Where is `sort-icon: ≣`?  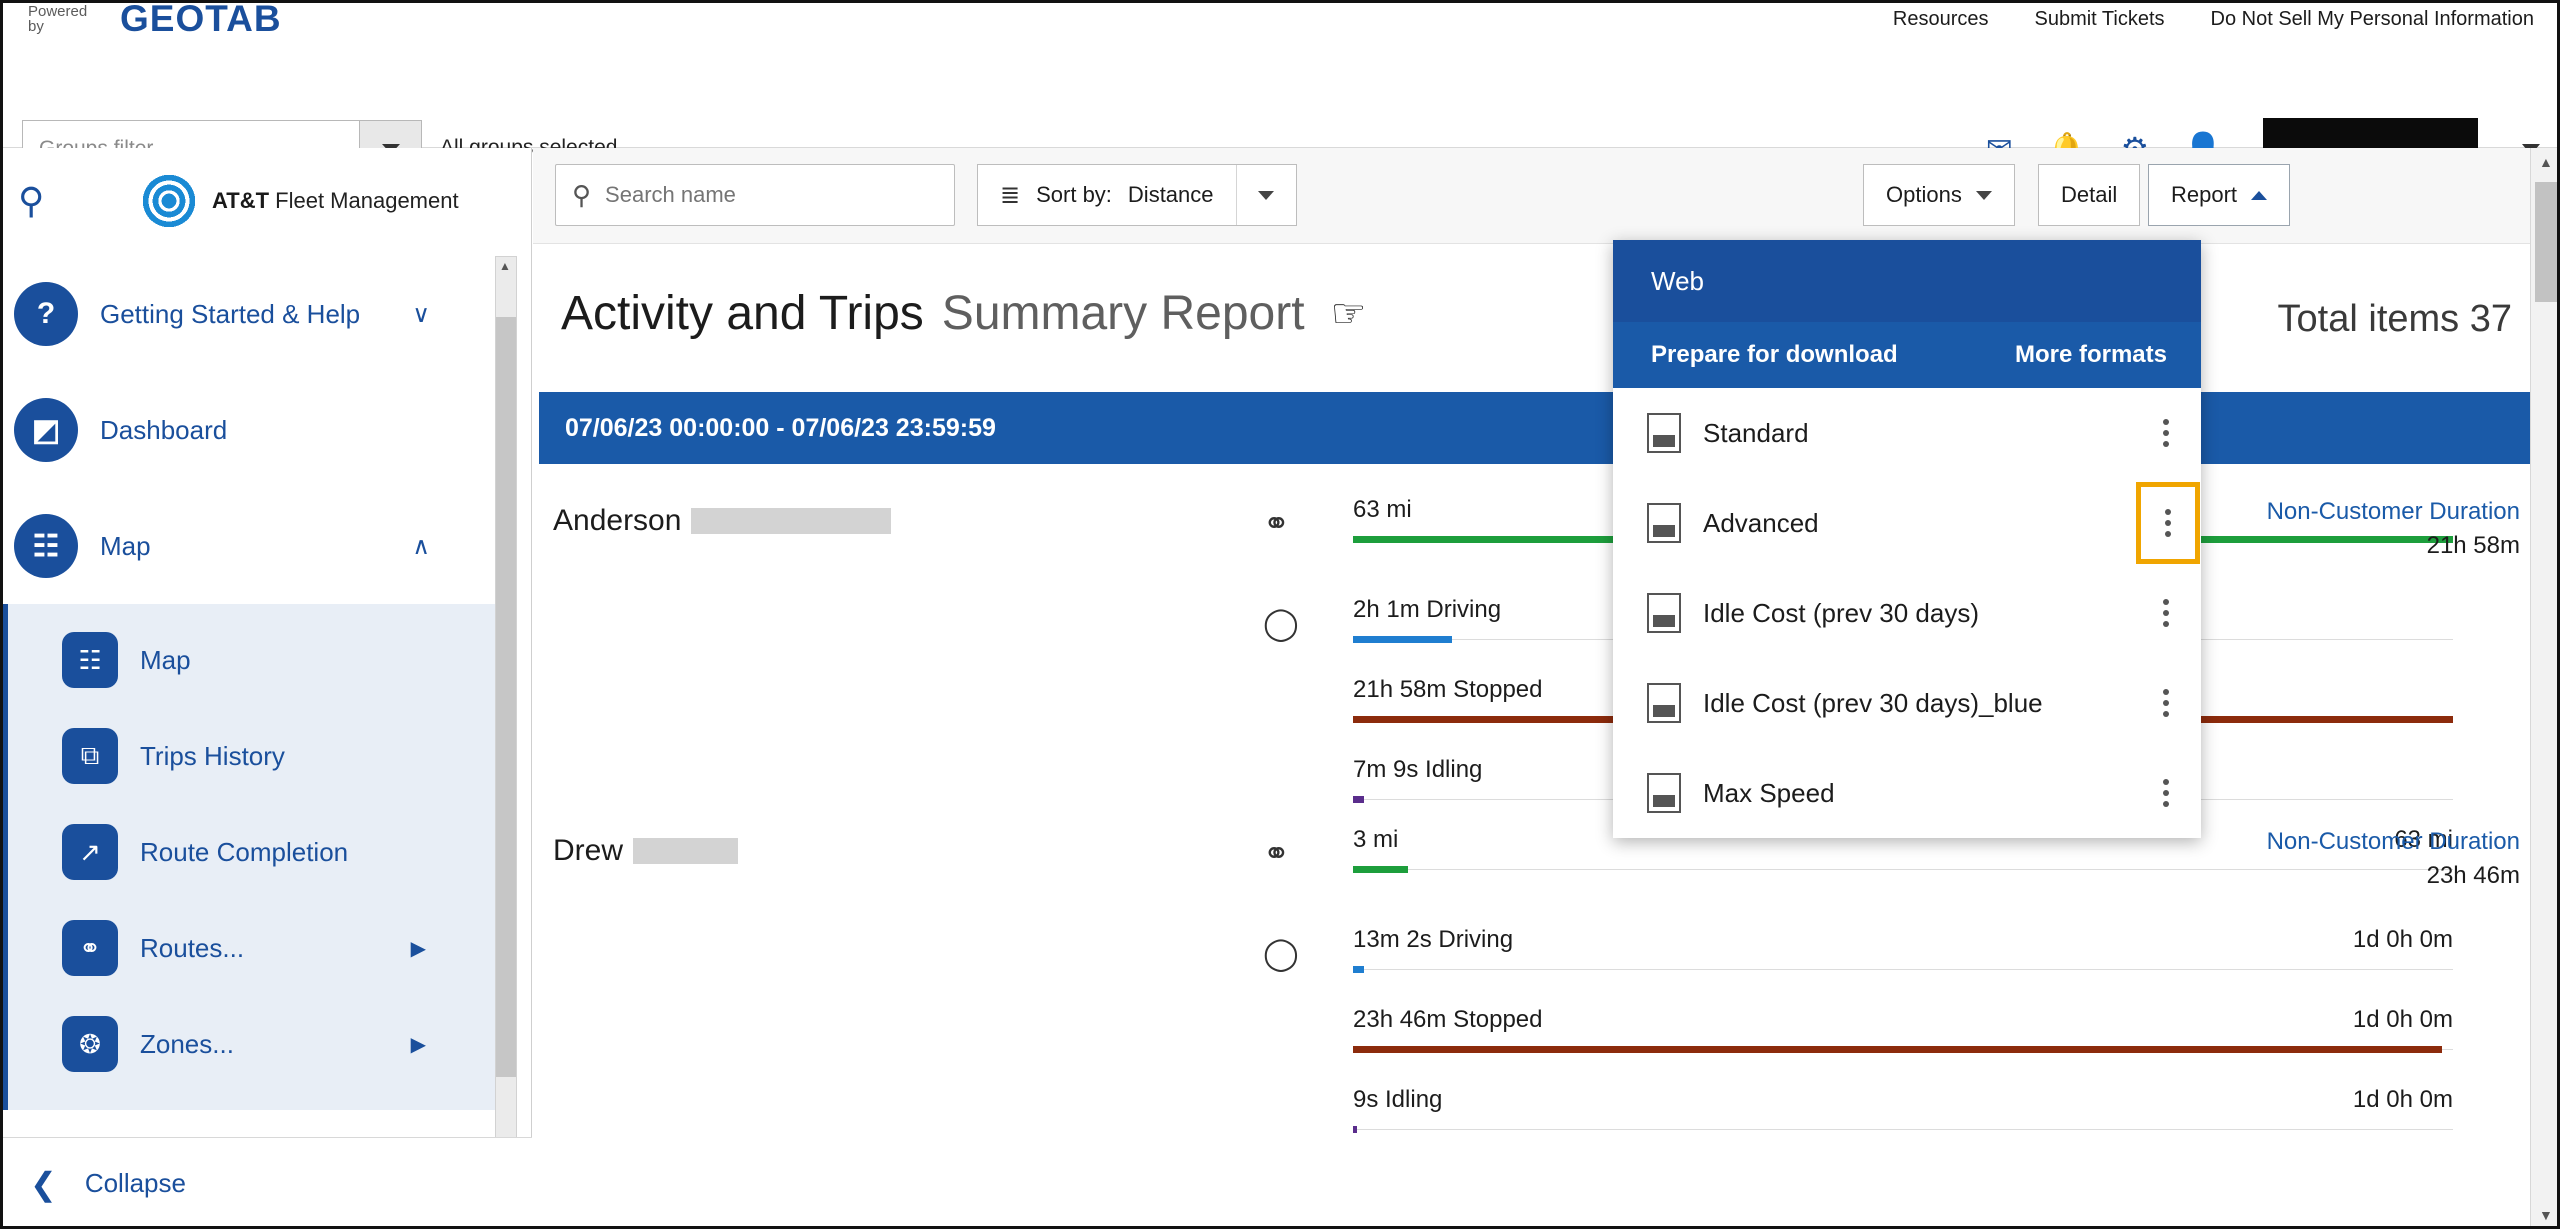 sort-icon: ≣ is located at coordinates (1010, 195).